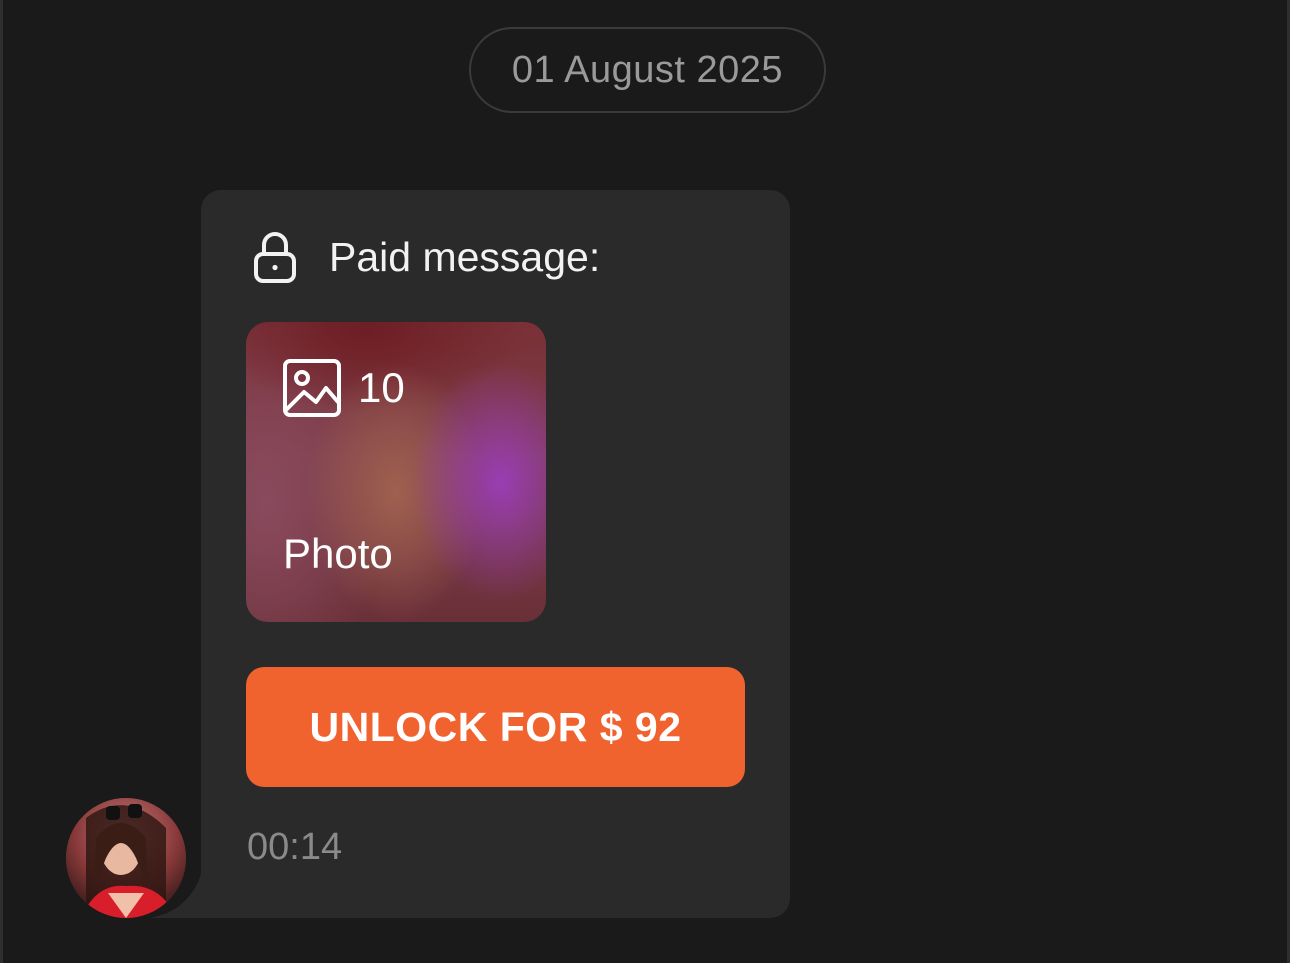 This screenshot has height=963, width=1290. I want to click on date-separator: 01 August 2025, so click(647, 70).